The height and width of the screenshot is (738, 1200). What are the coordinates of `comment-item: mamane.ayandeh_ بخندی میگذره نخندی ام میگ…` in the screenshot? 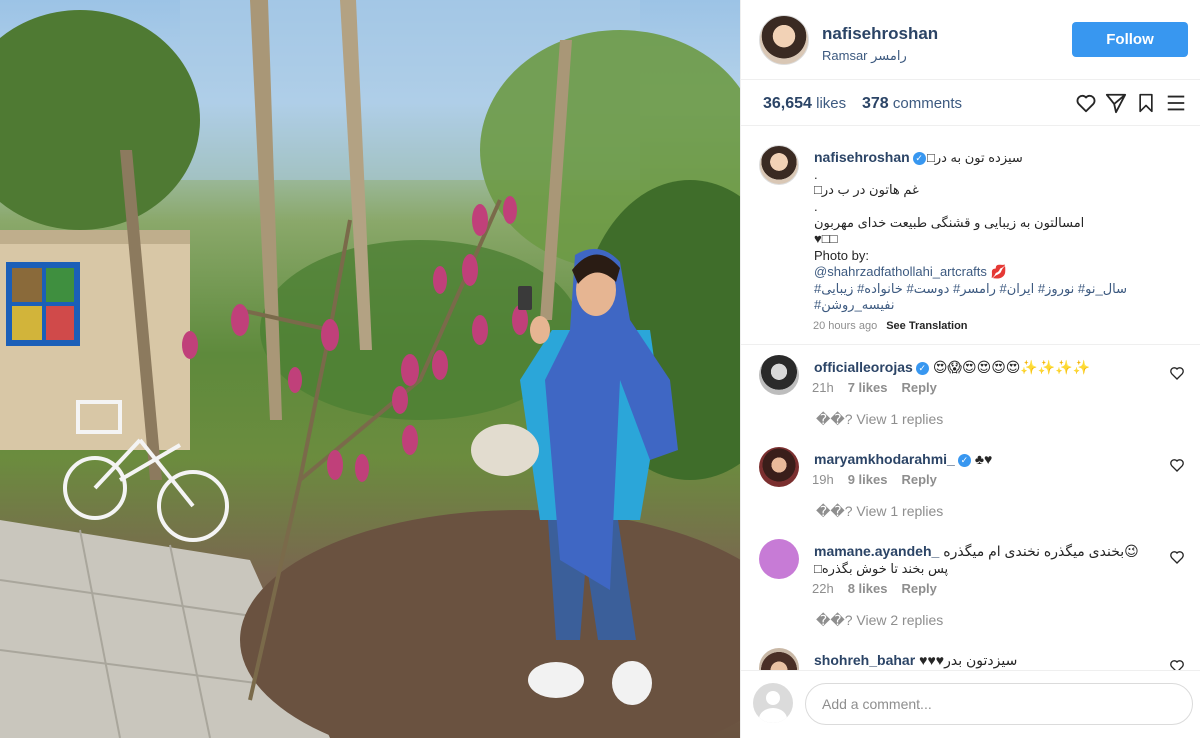 It's located at (970, 594).